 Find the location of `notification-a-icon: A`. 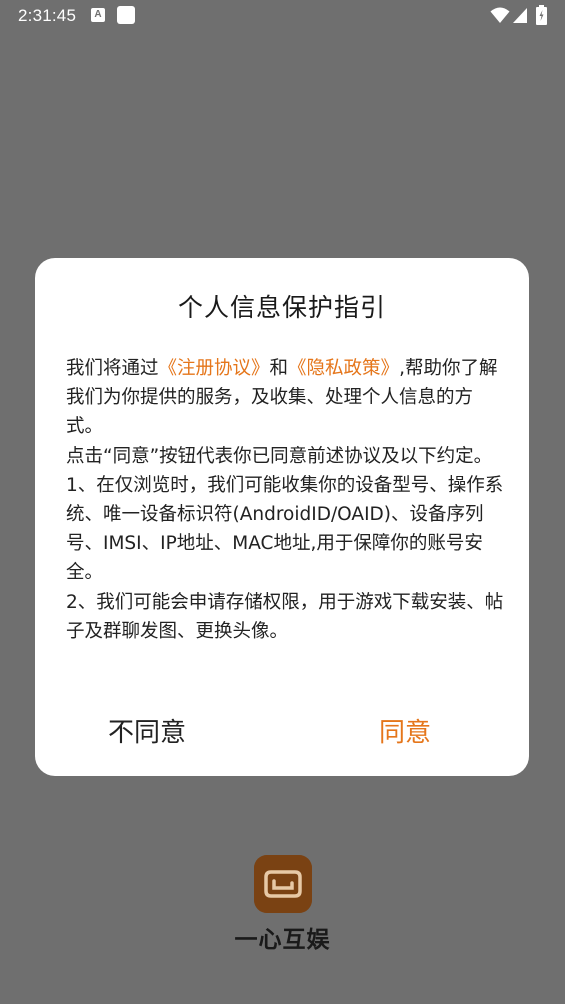

notification-a-icon: A is located at coordinates (98, 15).